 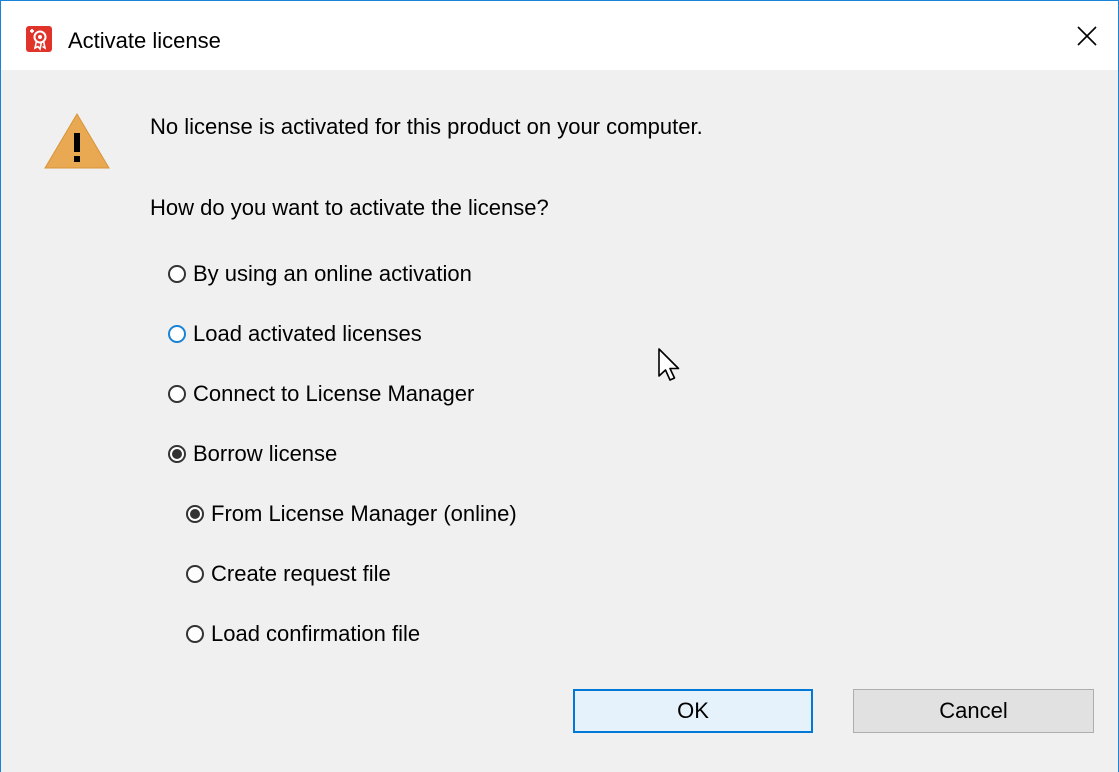 I want to click on option-load-activated-licenses: Load activated licenses, so click(x=295, y=334).